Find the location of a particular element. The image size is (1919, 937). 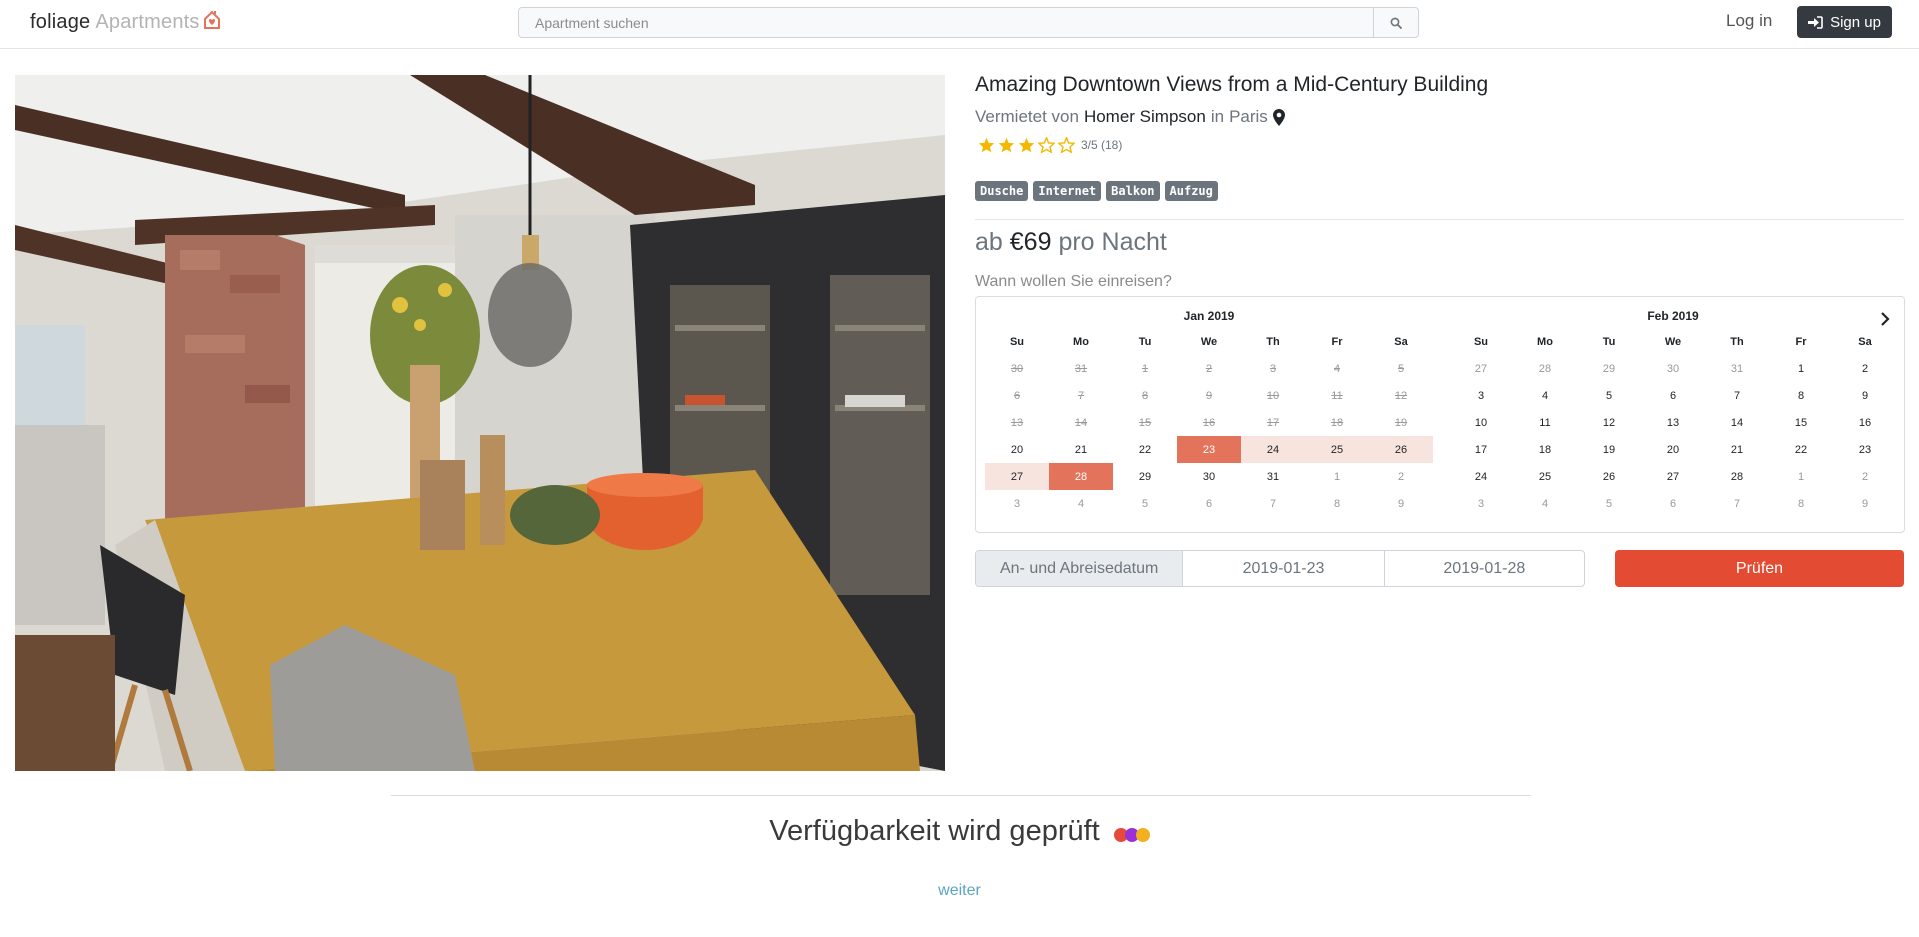

sign-in-icon is located at coordinates (1815, 22).